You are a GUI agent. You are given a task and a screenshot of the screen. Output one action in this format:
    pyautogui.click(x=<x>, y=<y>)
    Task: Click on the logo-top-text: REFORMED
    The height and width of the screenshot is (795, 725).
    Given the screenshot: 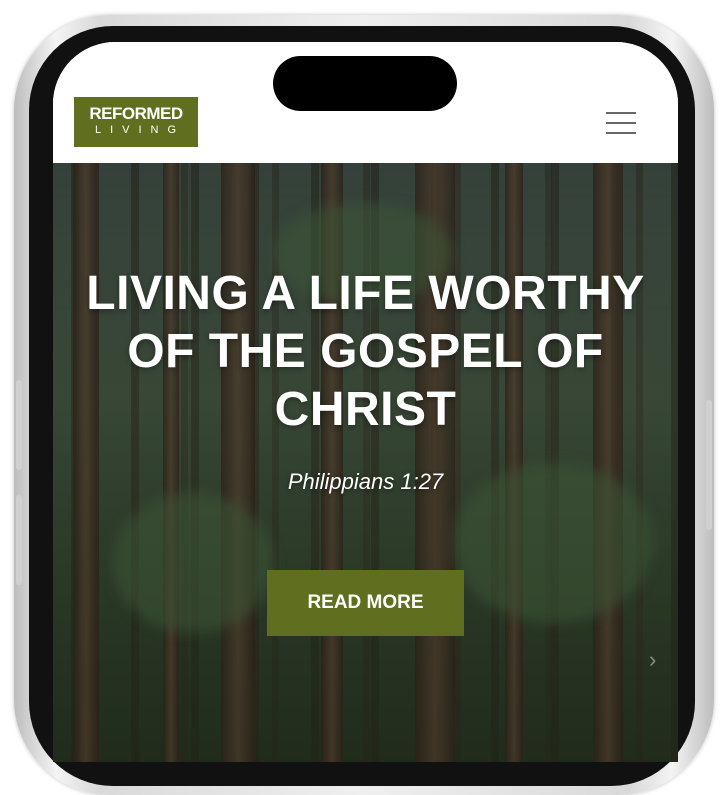 What is the action you would take?
    pyautogui.click(x=136, y=113)
    